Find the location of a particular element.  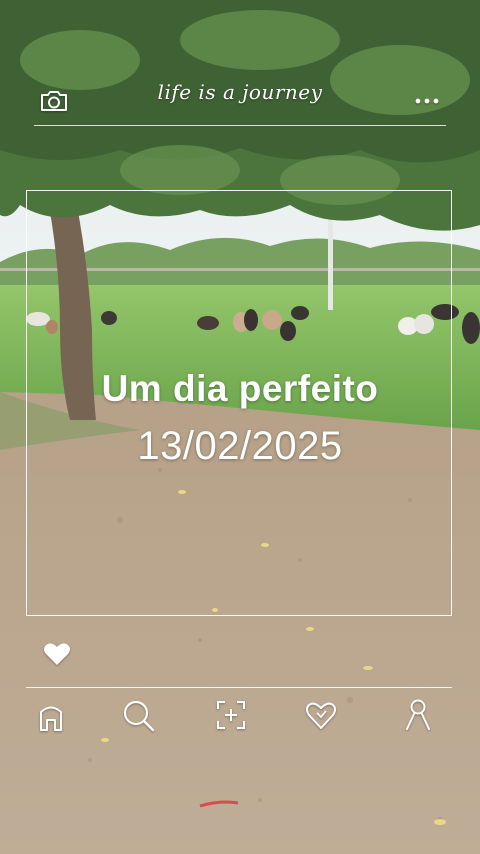

camera-icon is located at coordinates (54, 101).